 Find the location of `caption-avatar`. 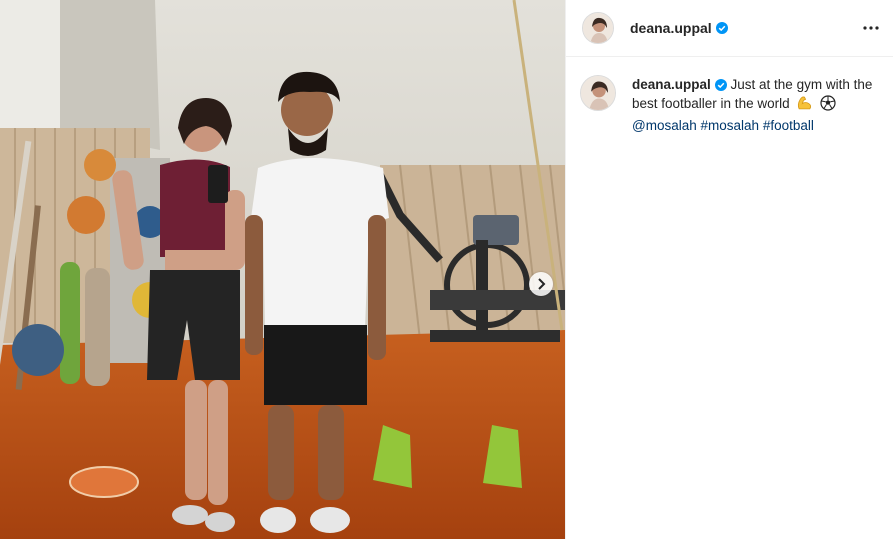

caption-avatar is located at coordinates (598, 93).